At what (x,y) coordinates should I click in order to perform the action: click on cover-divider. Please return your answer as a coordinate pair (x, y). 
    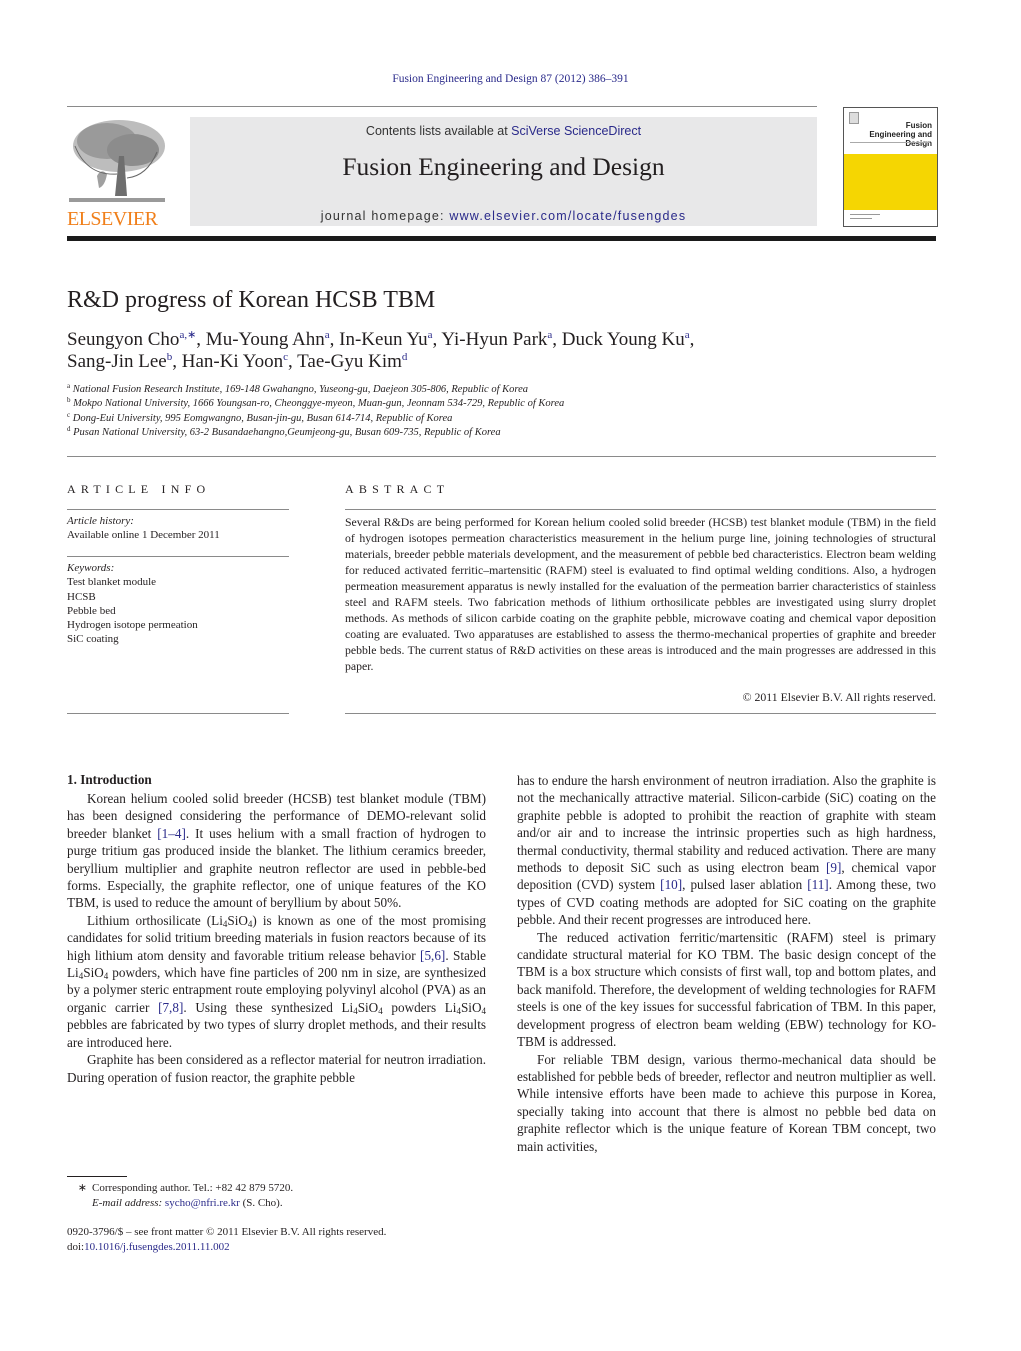
    Looking at the image, I should click on (890, 142).